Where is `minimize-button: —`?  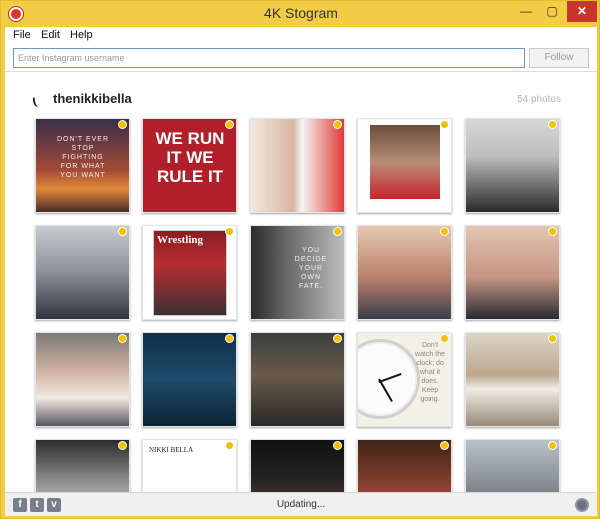 minimize-button: — is located at coordinates (526, 11).